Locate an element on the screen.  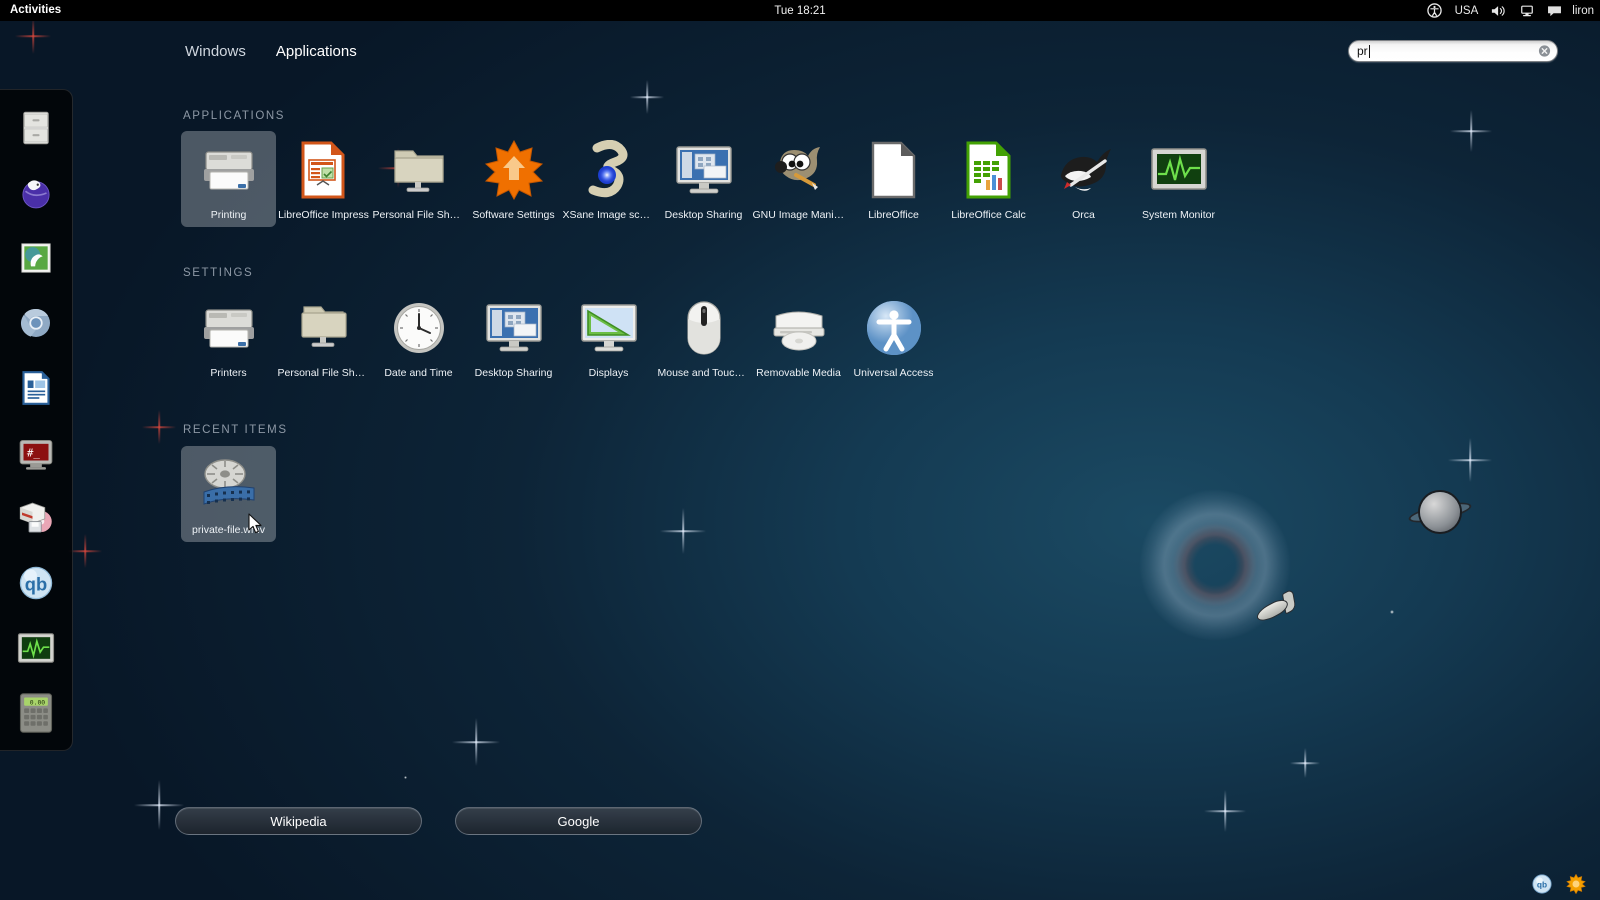
settings-item-displays: Displays is located at coordinates (608, 337).